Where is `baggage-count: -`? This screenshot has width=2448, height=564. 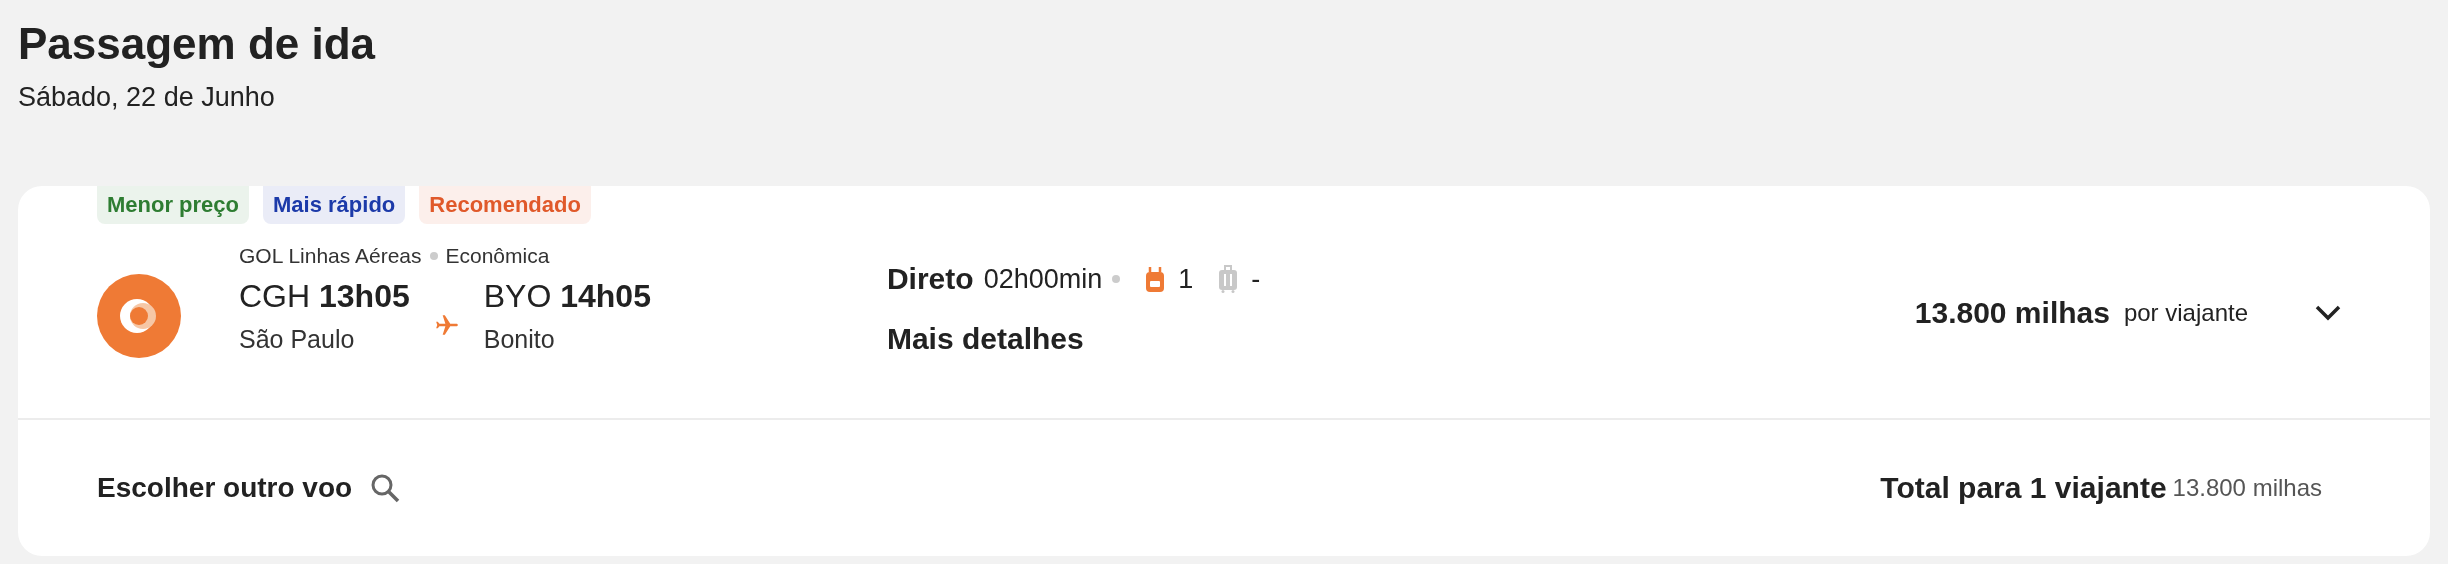
baggage-count: - is located at coordinates (1256, 279).